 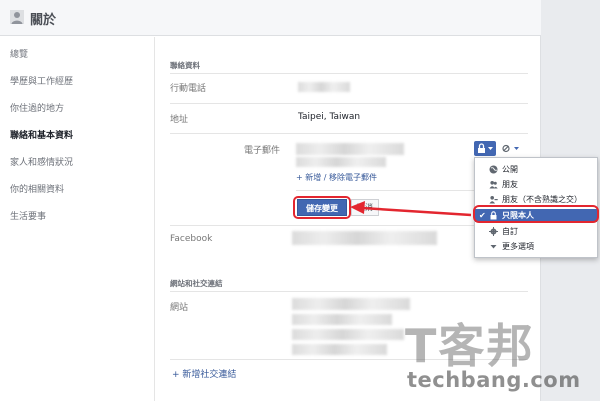 I want to click on caret-down-icon, so click(x=493, y=247).